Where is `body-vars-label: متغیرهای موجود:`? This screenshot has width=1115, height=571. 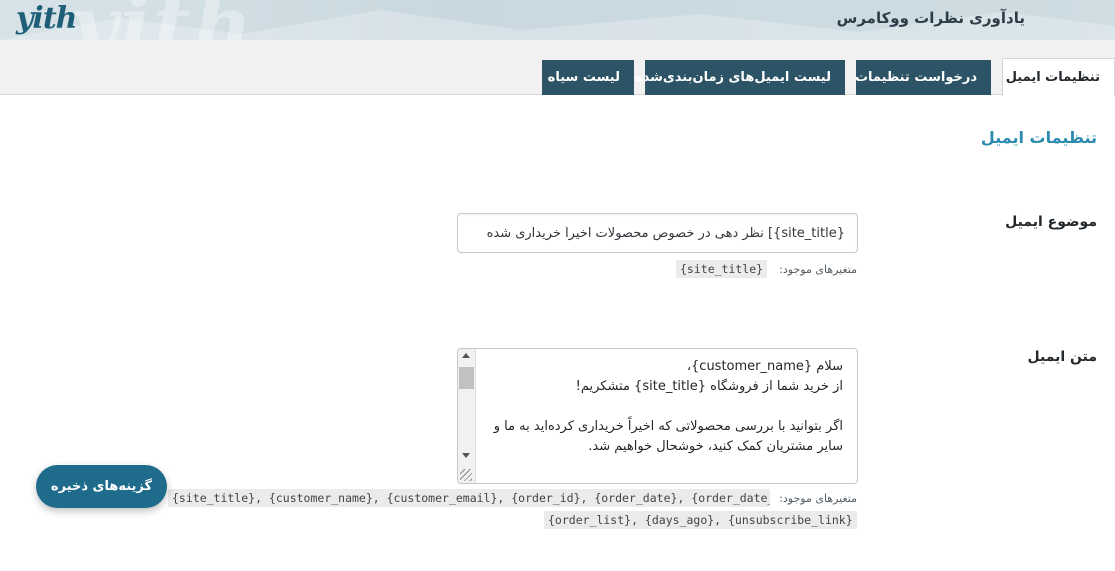
body-vars-label: متغیرهای موجود: is located at coordinates (818, 498).